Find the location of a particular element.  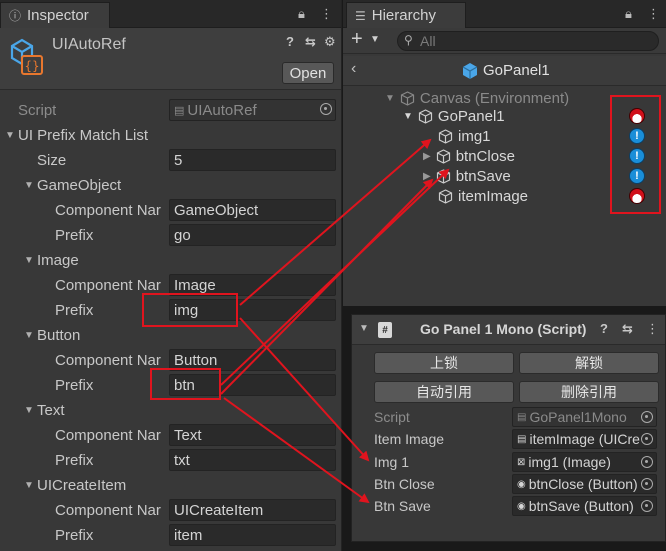

btnsave-field: ◉ btnSave (Button) is located at coordinates (584, 506).